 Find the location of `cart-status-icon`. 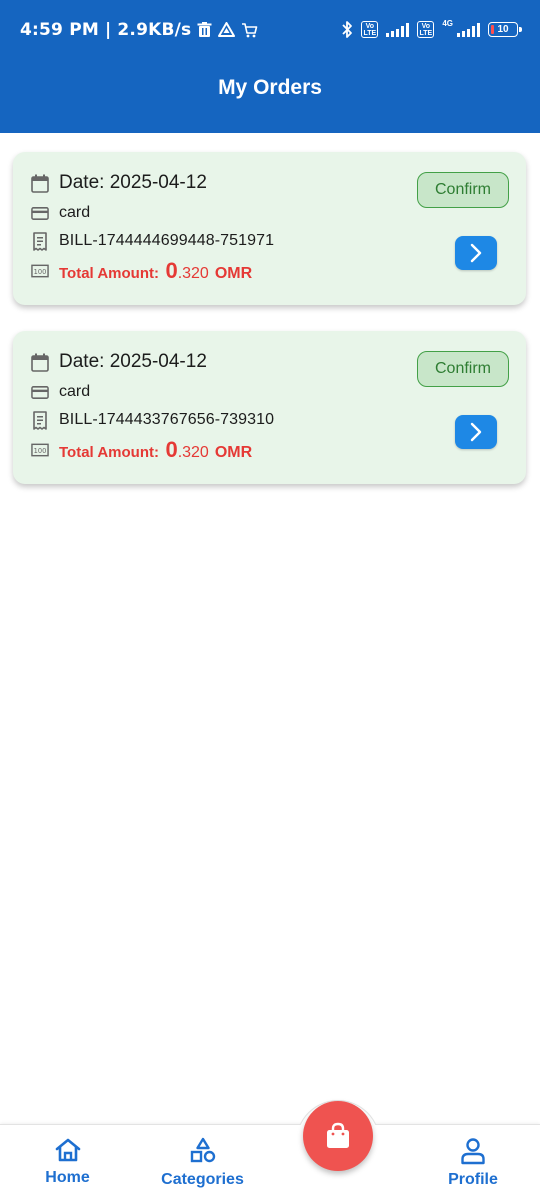

cart-status-icon is located at coordinates (249, 30).